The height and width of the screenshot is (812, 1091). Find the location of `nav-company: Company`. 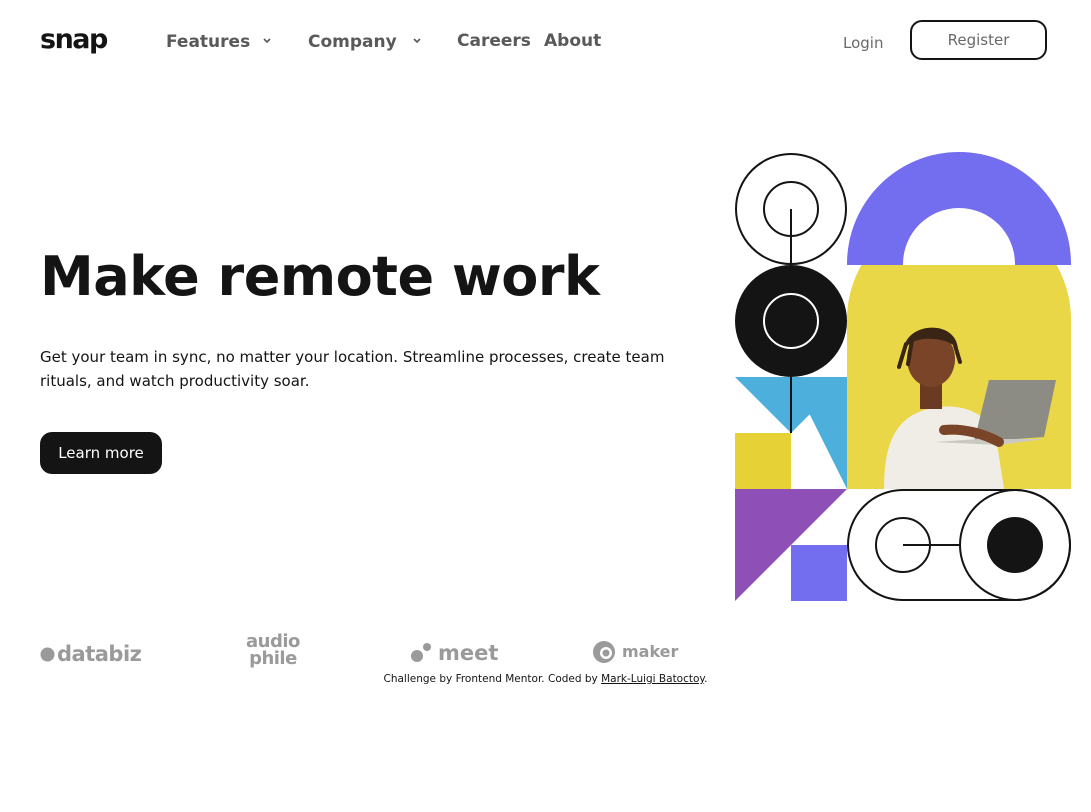

nav-company: Company is located at coordinates (352, 42).